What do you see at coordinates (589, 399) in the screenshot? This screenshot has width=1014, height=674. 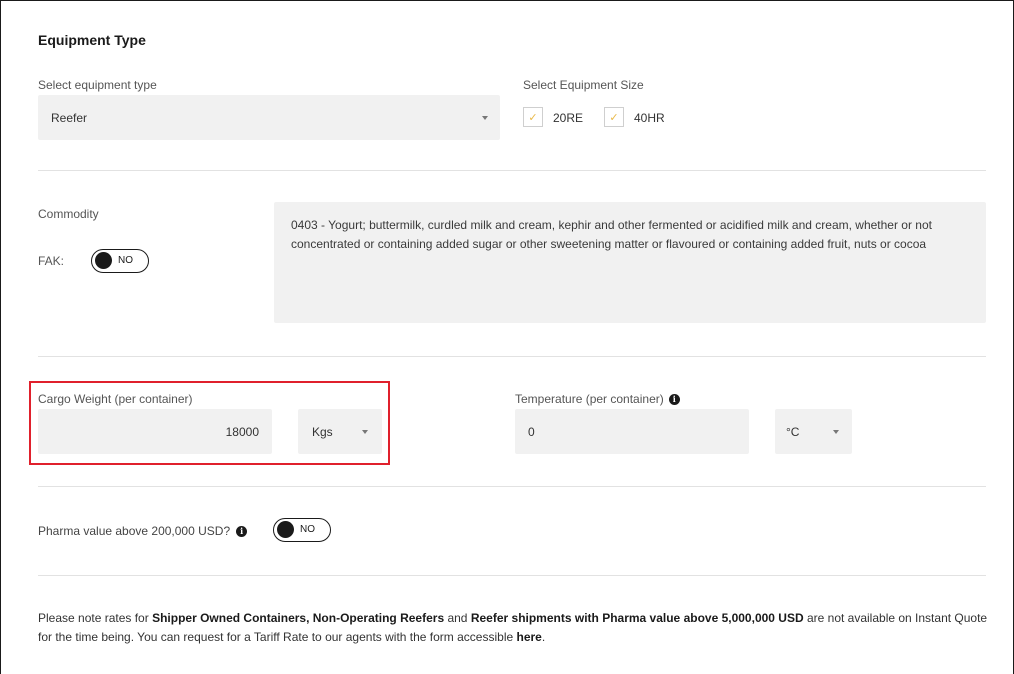 I see `temperature-label: Temperature (per container)` at bounding box center [589, 399].